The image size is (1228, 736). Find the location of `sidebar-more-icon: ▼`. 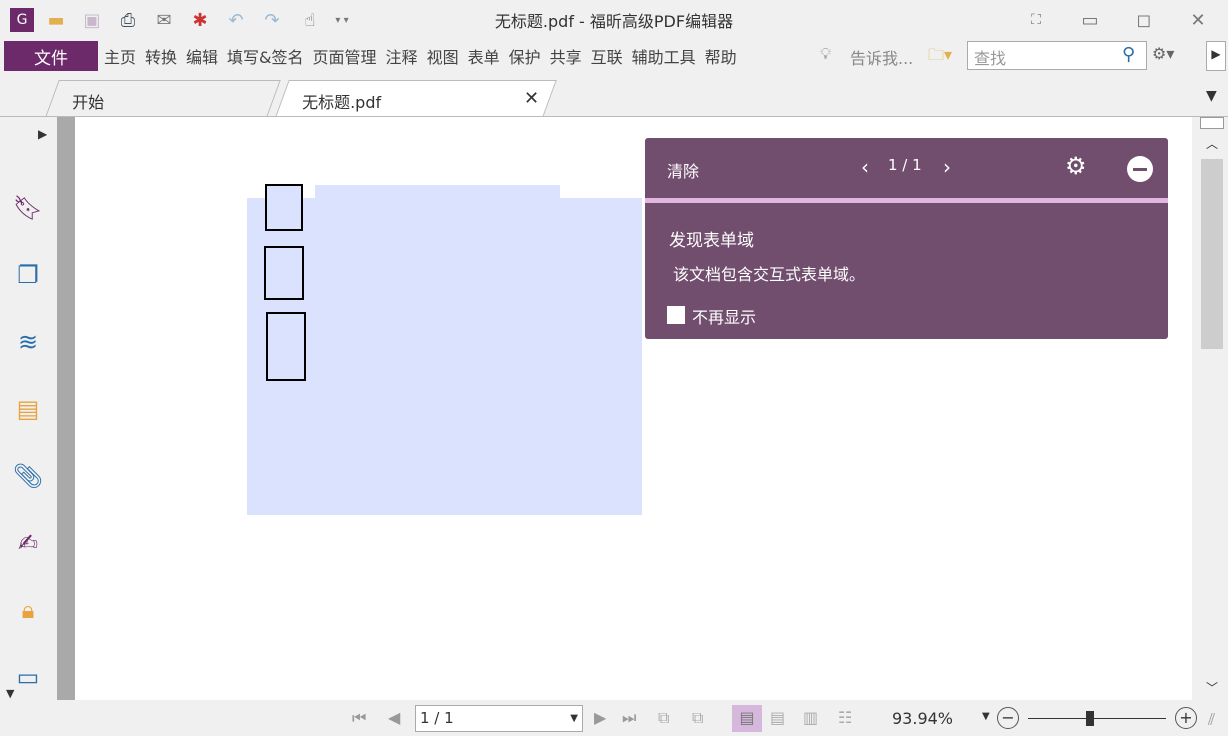

sidebar-more-icon: ▼ is located at coordinates (10, 693).